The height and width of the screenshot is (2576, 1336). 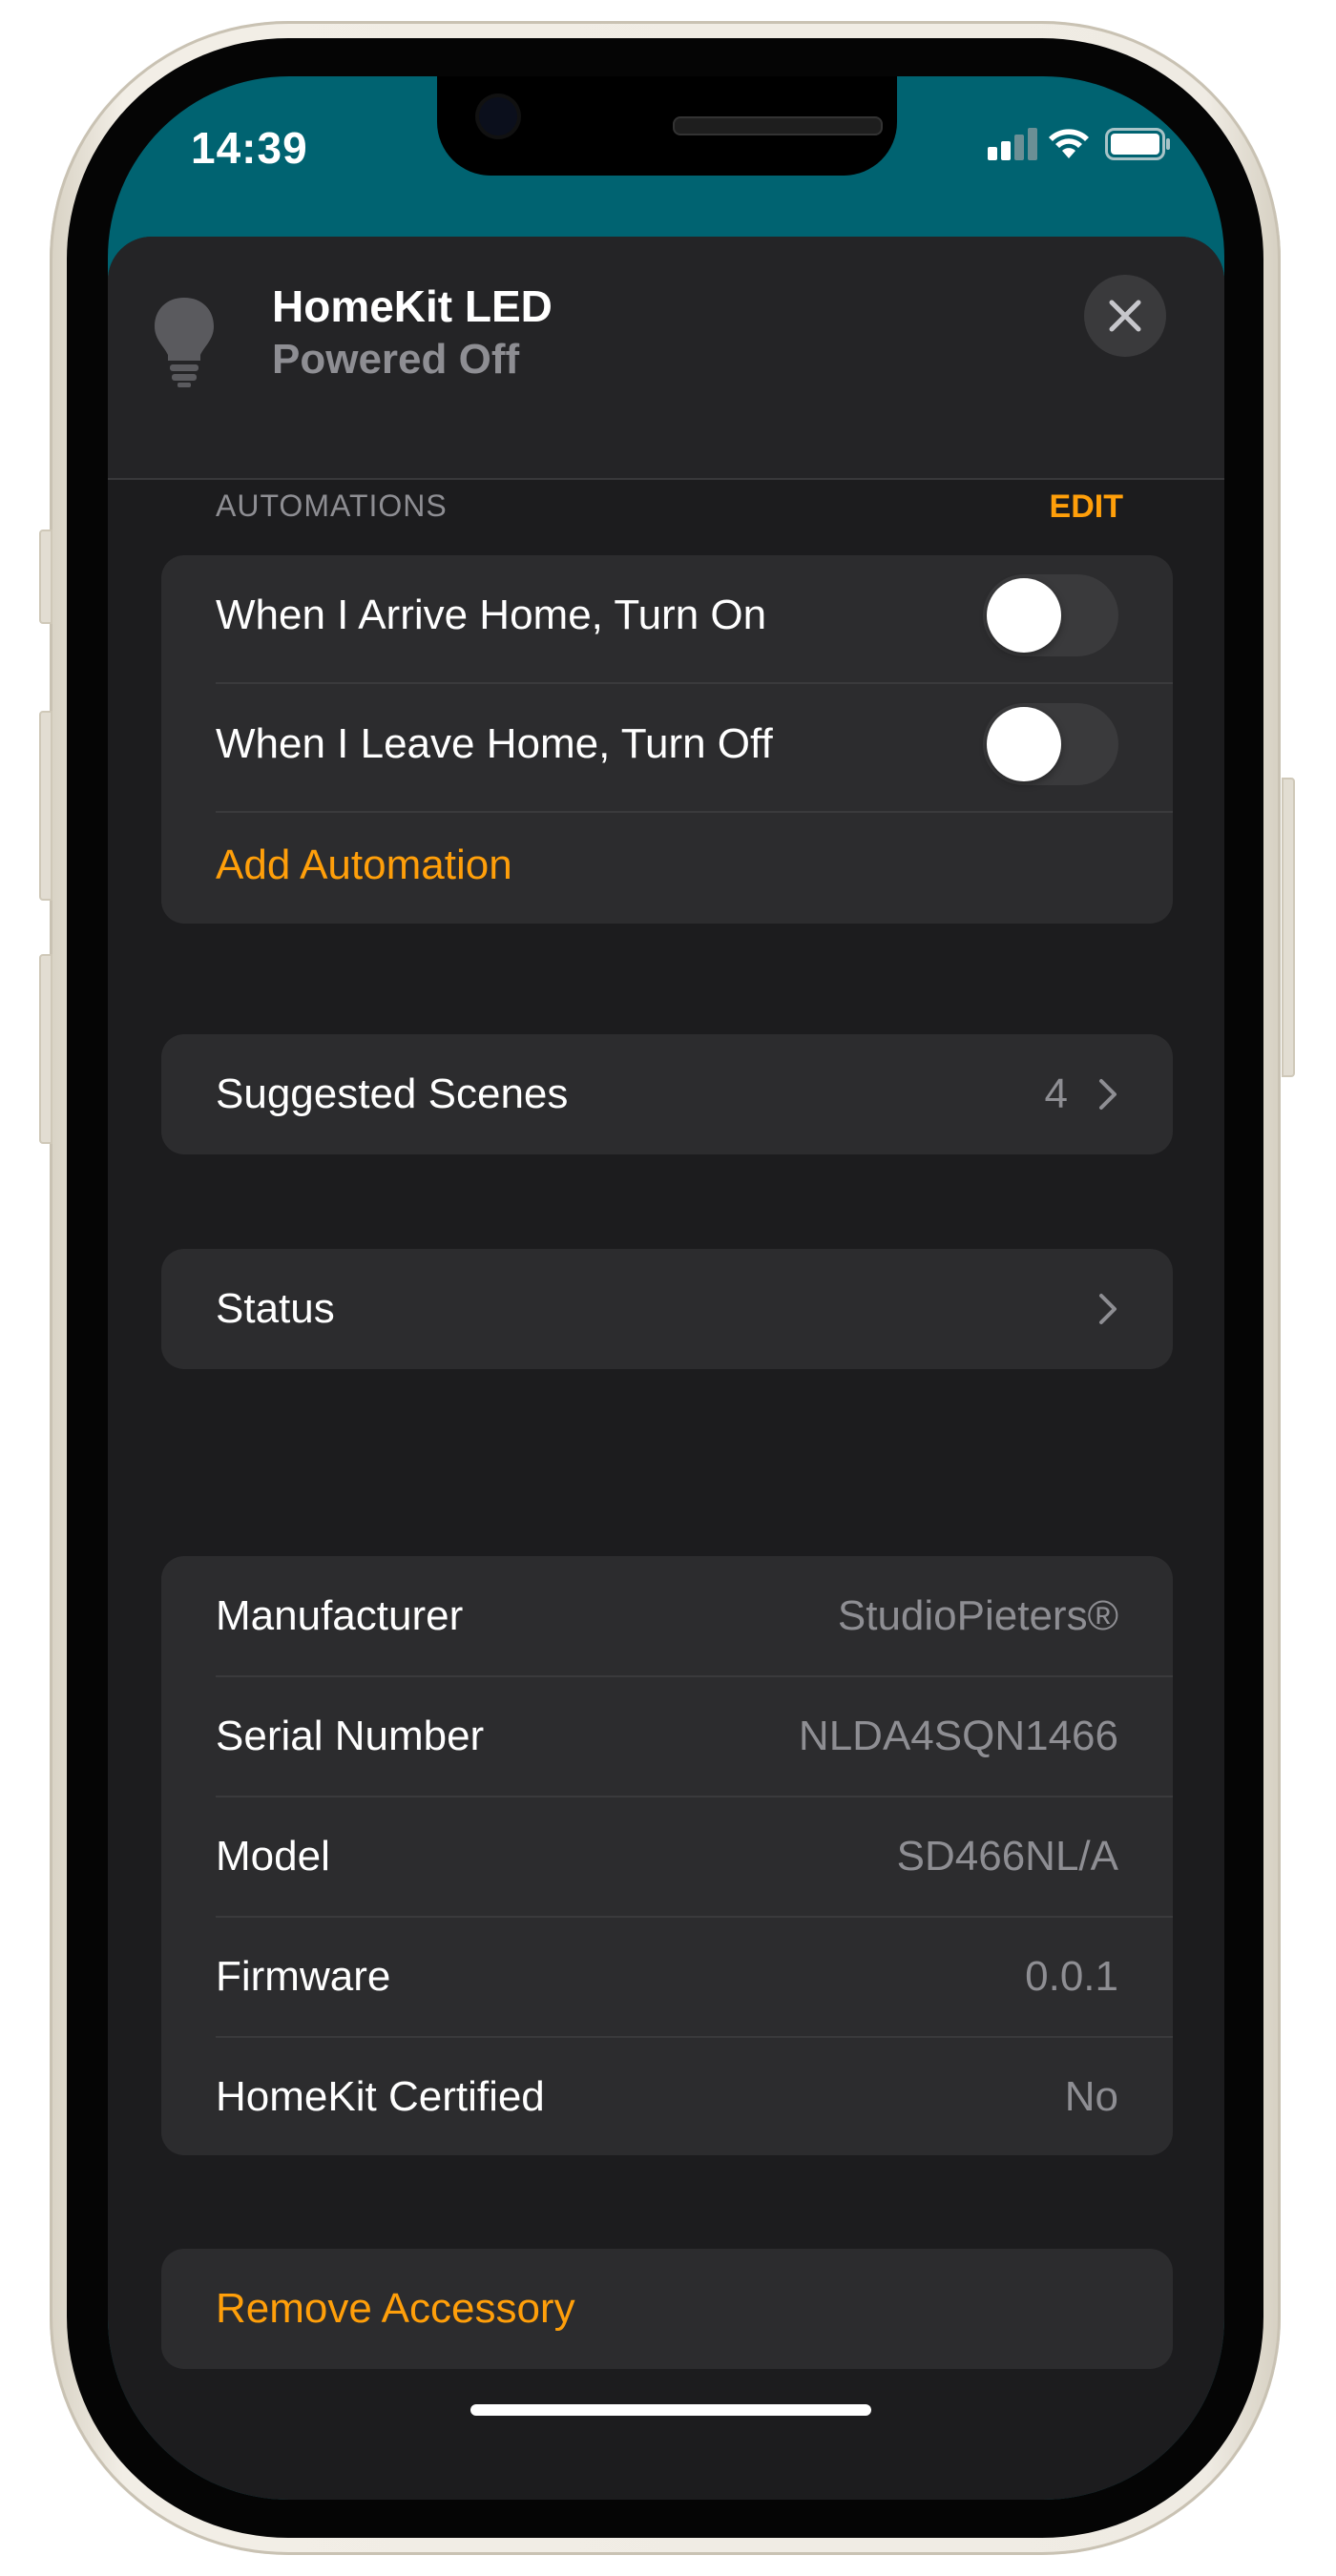 I want to click on automation-label: When I Leave Home, Turn Off, so click(x=494, y=743).